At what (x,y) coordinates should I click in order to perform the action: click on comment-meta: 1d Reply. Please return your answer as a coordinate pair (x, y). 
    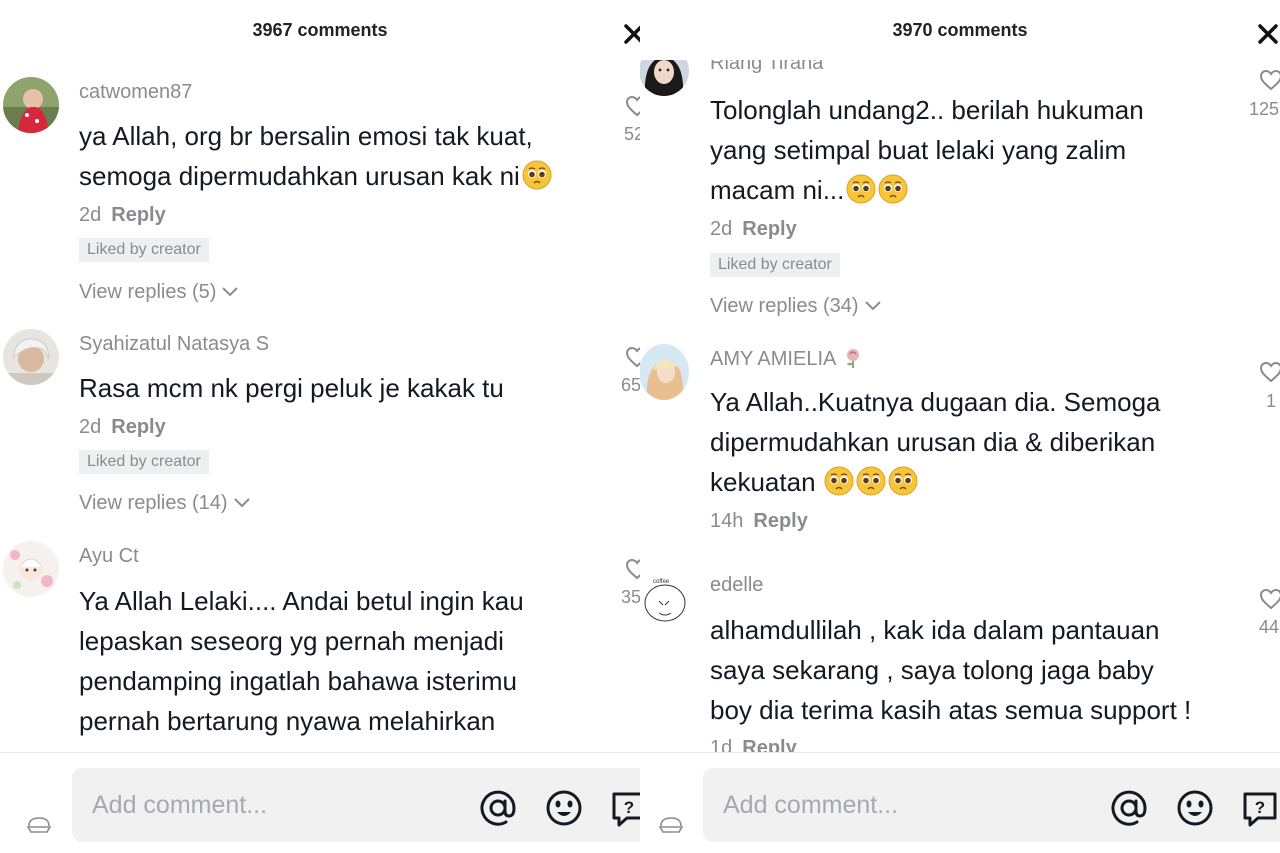
    Looking at the image, I should click on (753, 744).